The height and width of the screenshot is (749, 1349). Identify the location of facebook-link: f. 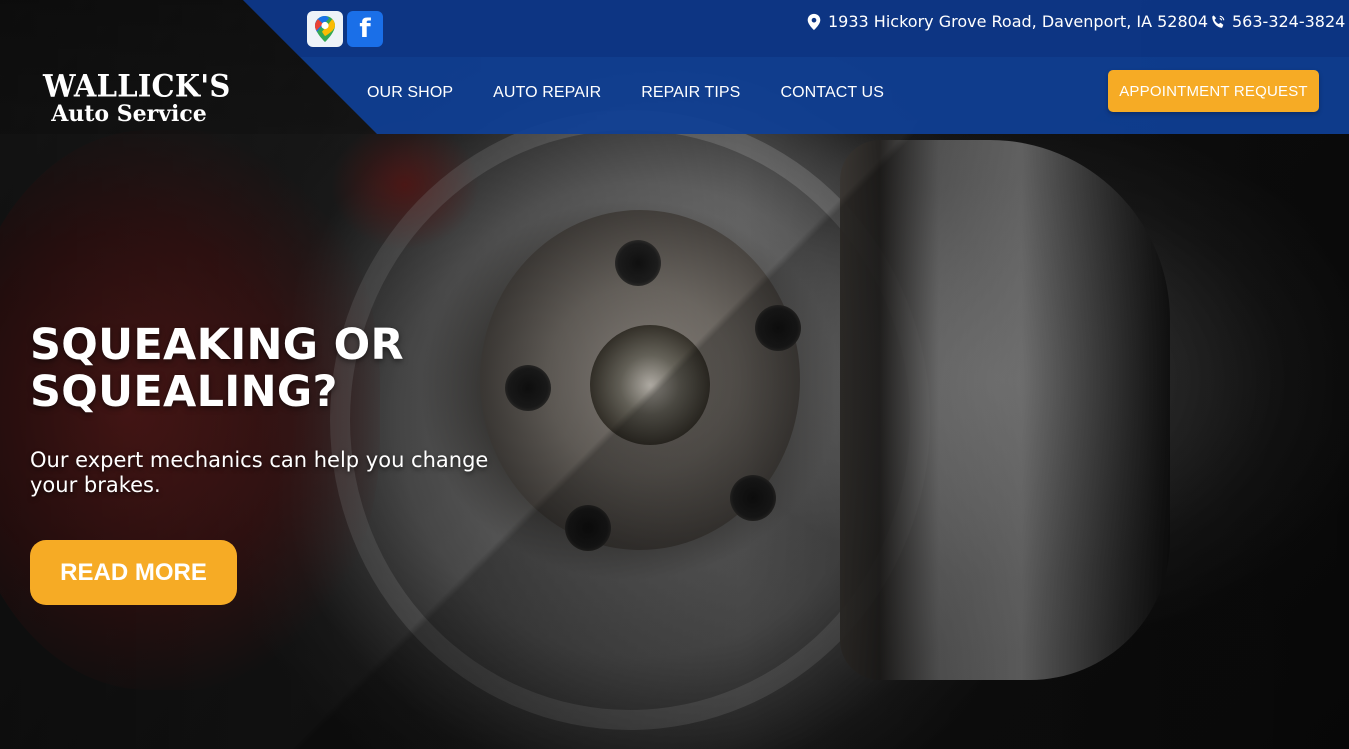
(365, 29).